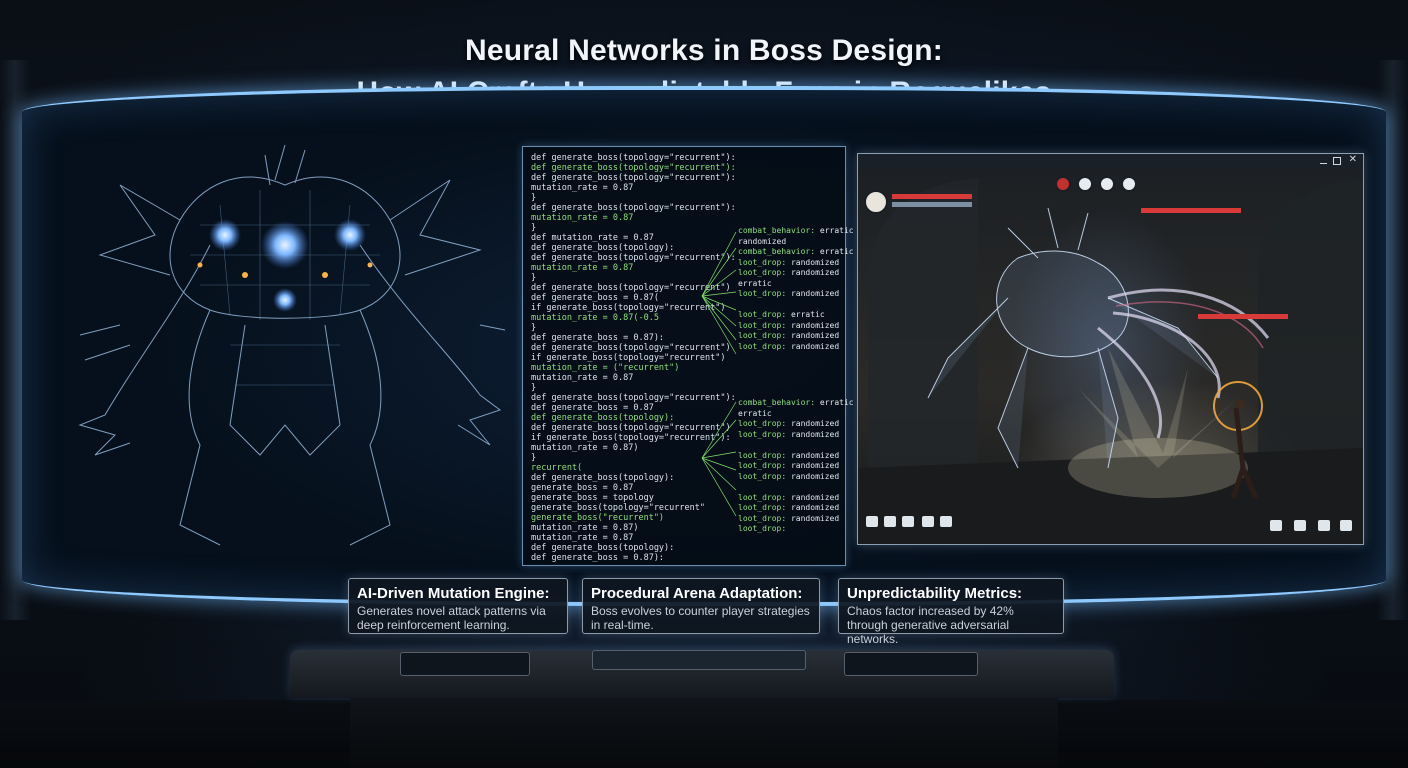  What do you see at coordinates (585, 448) in the screenshot?
I see `code-line: mutation_rate = 0.87)` at bounding box center [585, 448].